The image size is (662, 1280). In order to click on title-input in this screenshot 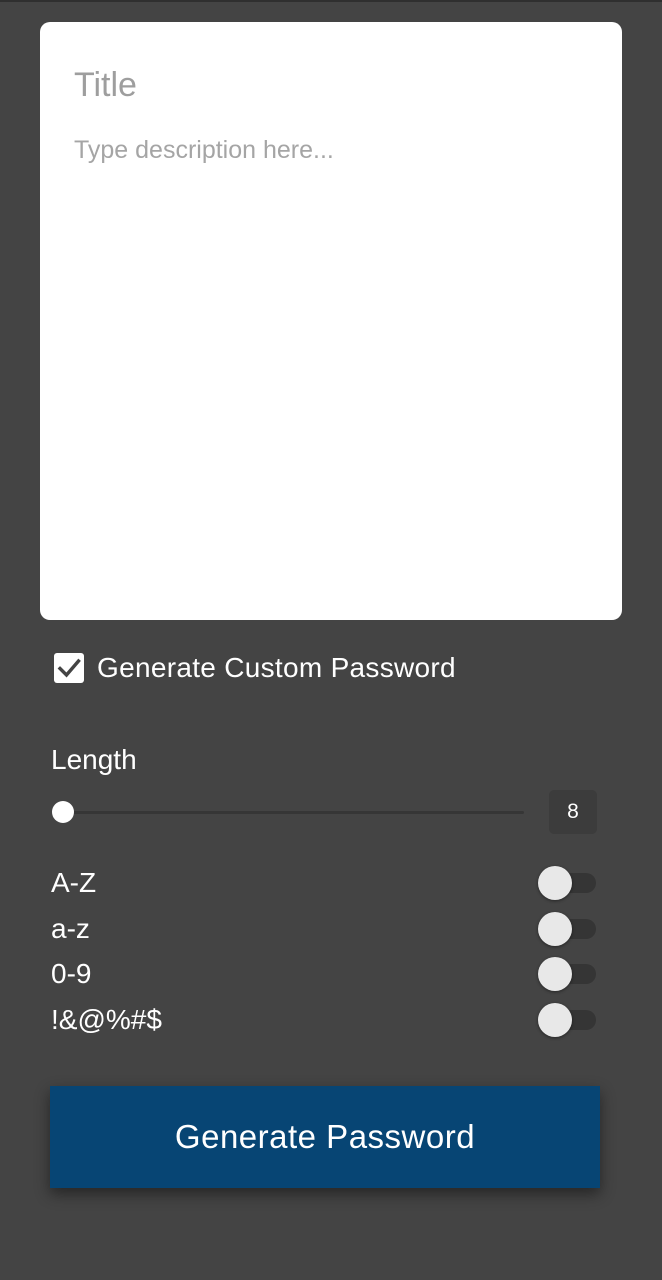, I will do `click(331, 85)`.